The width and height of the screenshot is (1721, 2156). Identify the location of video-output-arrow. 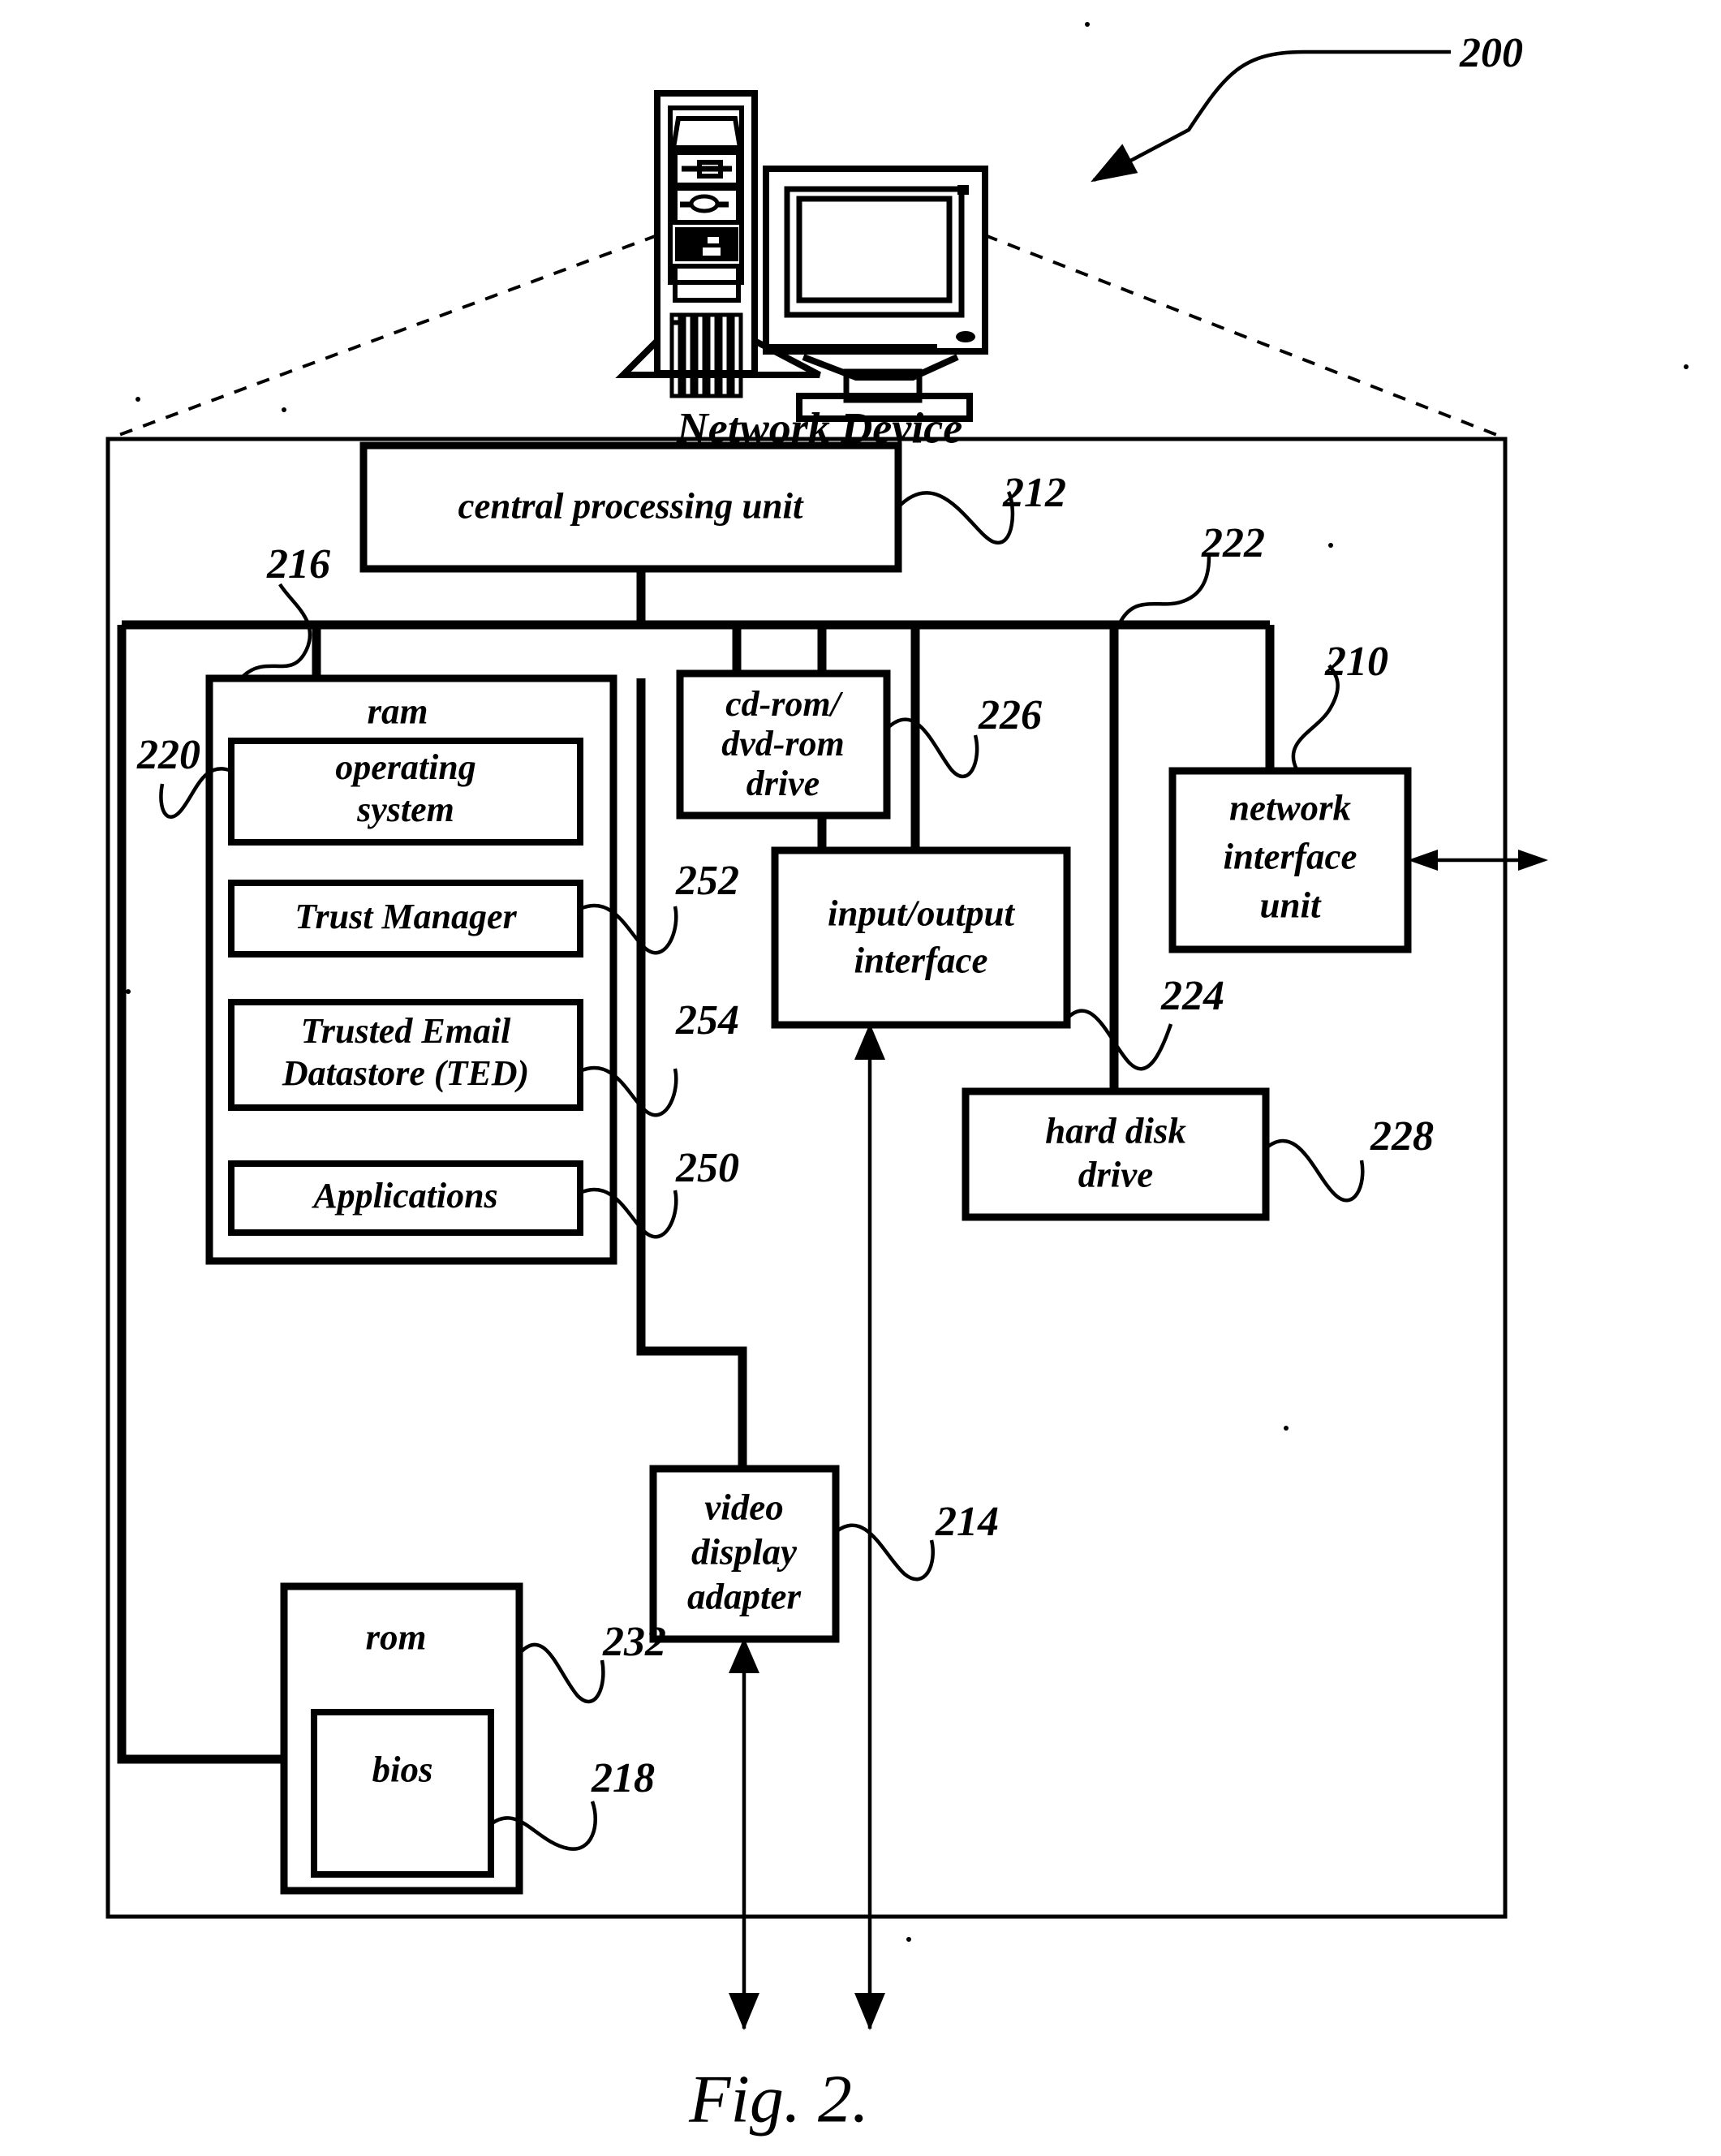
(744, 1833).